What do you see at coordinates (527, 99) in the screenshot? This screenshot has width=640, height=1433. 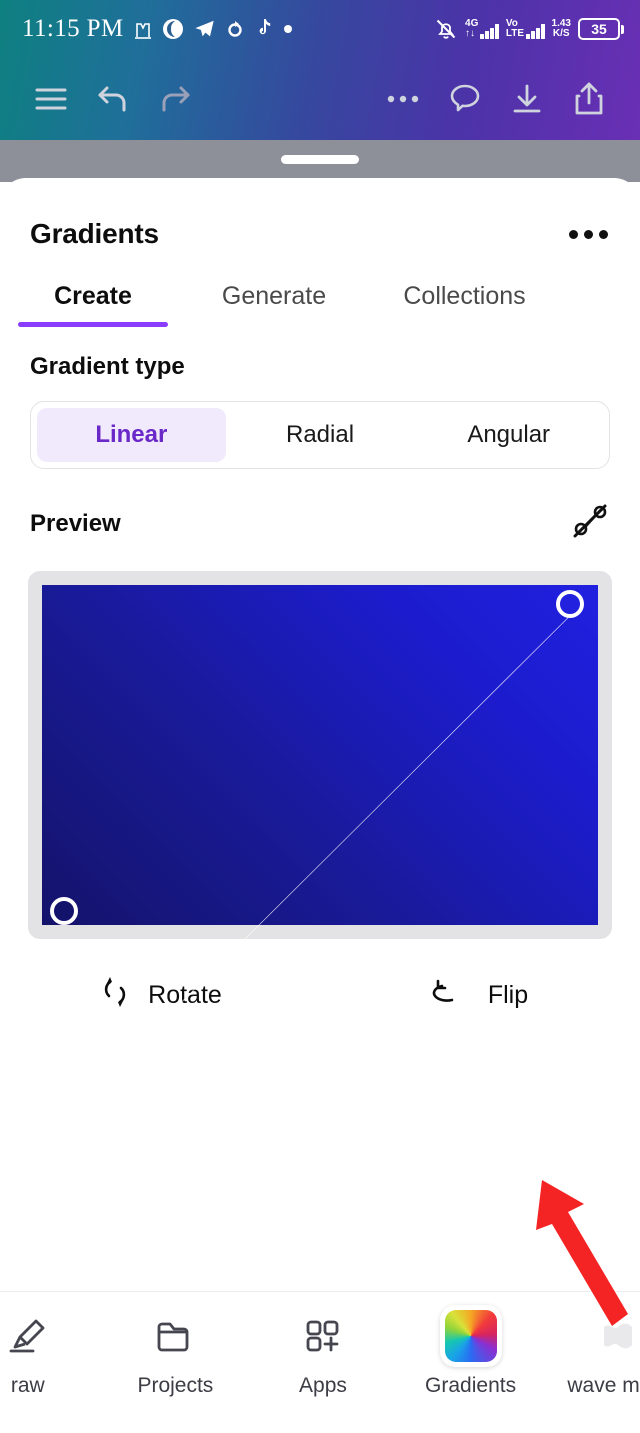 I see `download-icon` at bounding box center [527, 99].